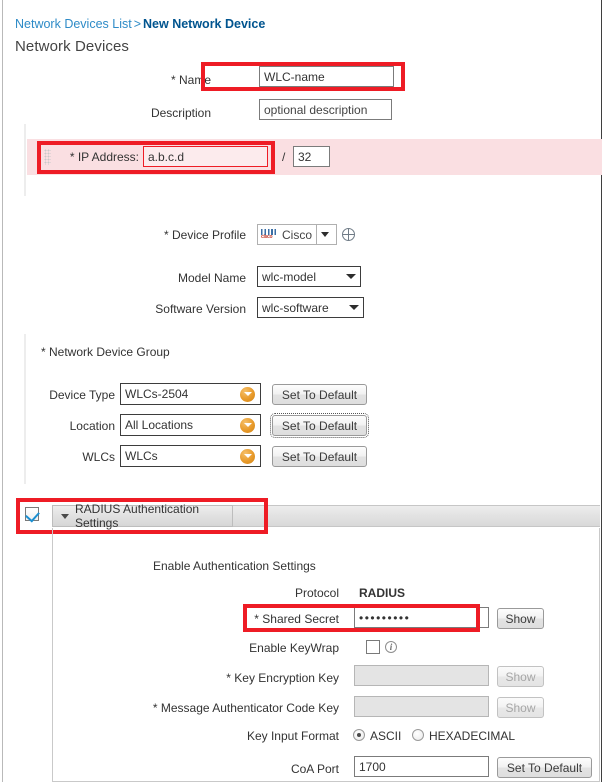  What do you see at coordinates (421, 706) in the screenshot?
I see `message-authenticator-code-key-input` at bounding box center [421, 706].